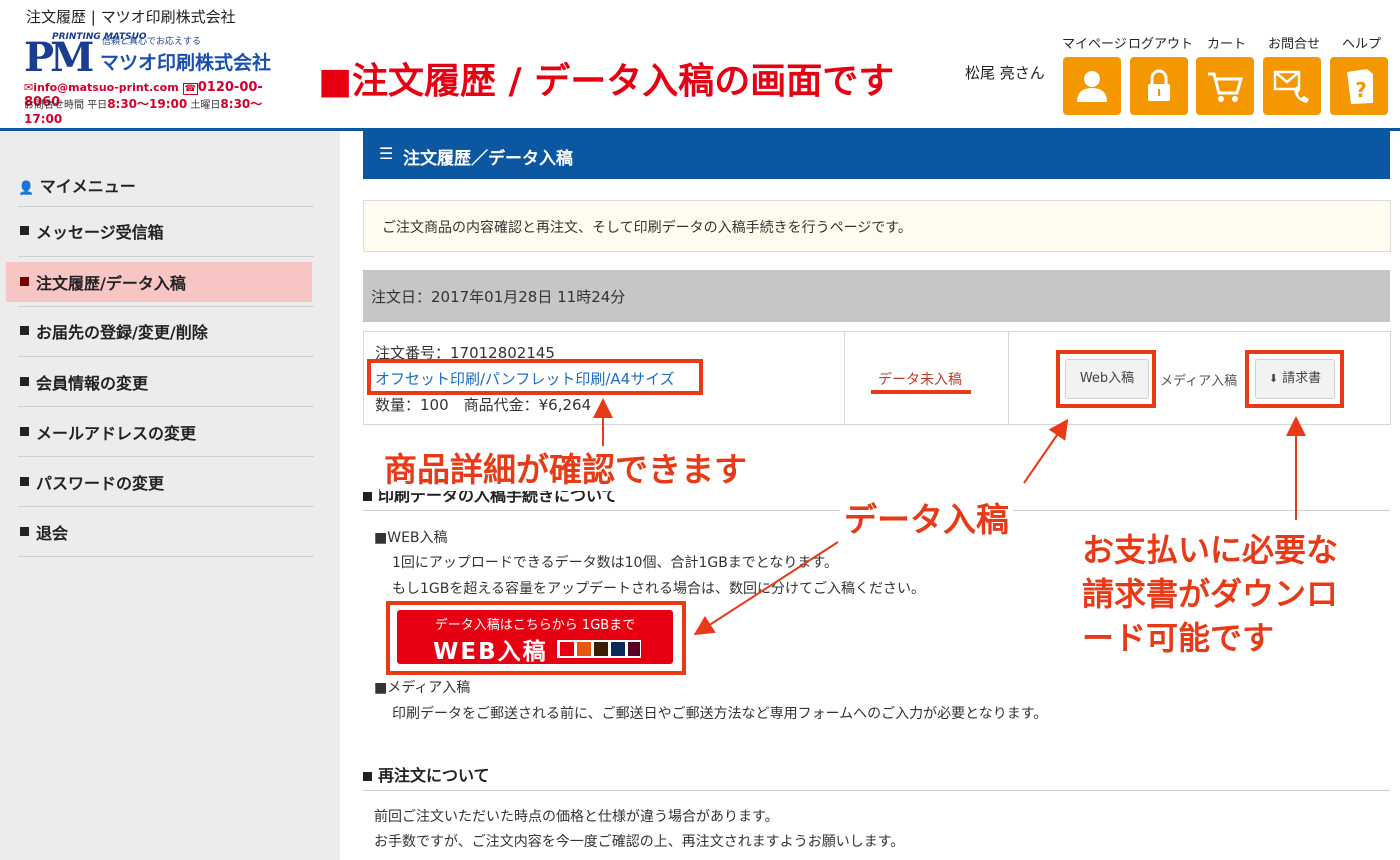  What do you see at coordinates (1226, 42) in the screenshot?
I see `nav-label-cart: カート` at bounding box center [1226, 42].